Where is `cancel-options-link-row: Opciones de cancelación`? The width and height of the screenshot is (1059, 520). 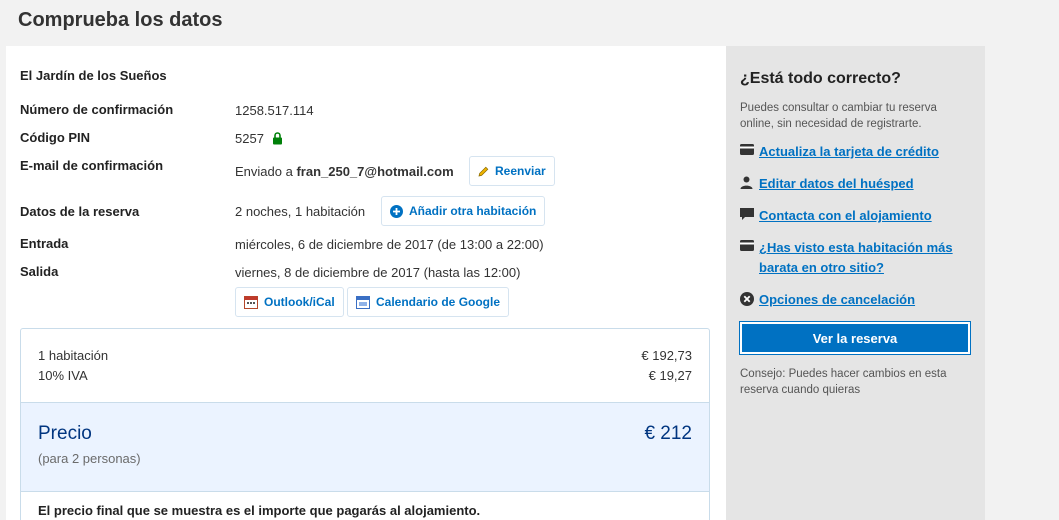
cancel-options-link-row: Opciones de cancelación is located at coordinates (857, 300).